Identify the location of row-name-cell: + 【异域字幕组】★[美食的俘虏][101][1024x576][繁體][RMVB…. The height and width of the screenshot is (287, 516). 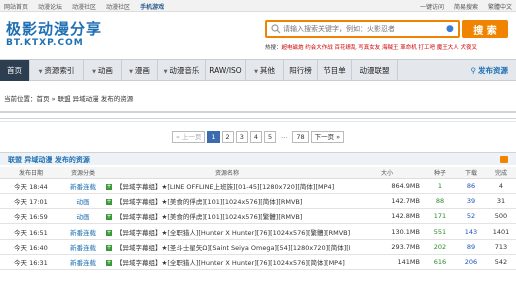
(227, 216).